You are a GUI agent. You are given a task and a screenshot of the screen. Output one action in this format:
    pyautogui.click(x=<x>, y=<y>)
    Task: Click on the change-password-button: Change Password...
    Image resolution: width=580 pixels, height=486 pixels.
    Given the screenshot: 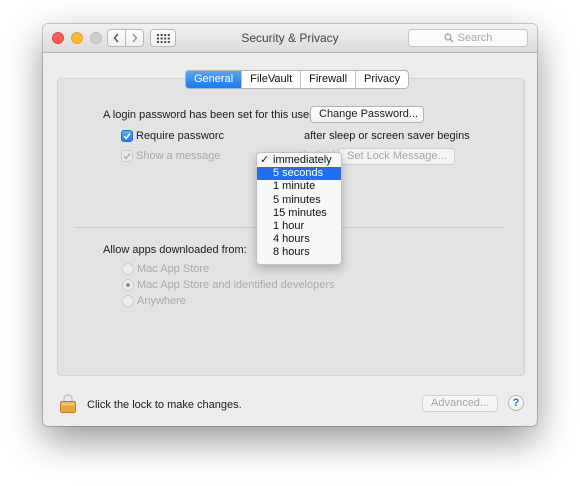 What is the action you would take?
    pyautogui.click(x=367, y=114)
    